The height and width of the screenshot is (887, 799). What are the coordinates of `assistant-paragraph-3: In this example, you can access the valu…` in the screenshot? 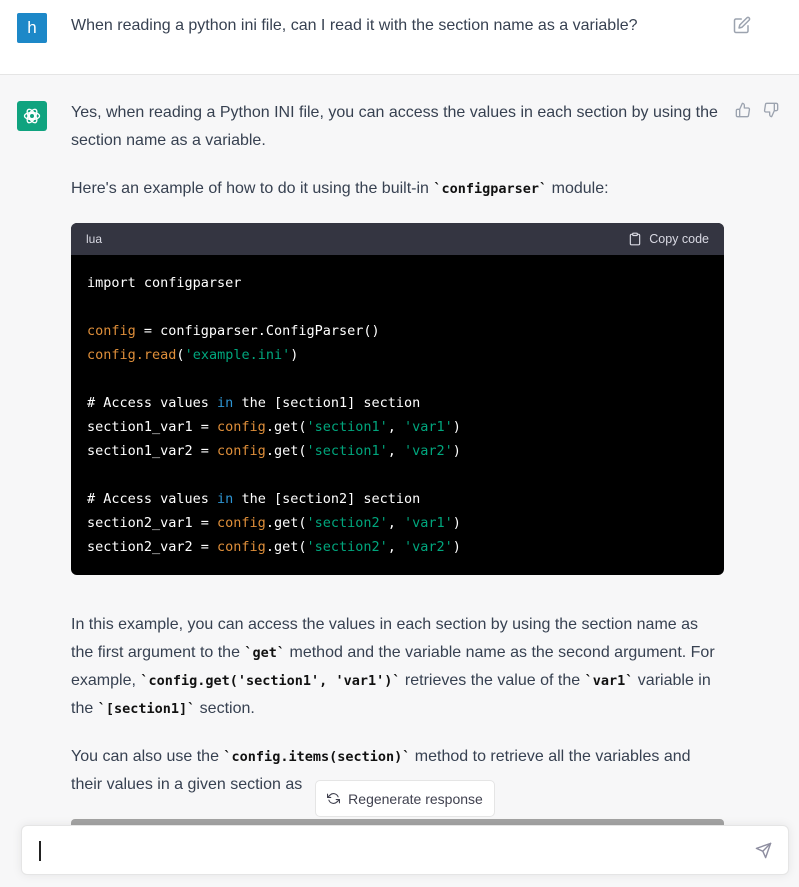 It's located at (396, 667).